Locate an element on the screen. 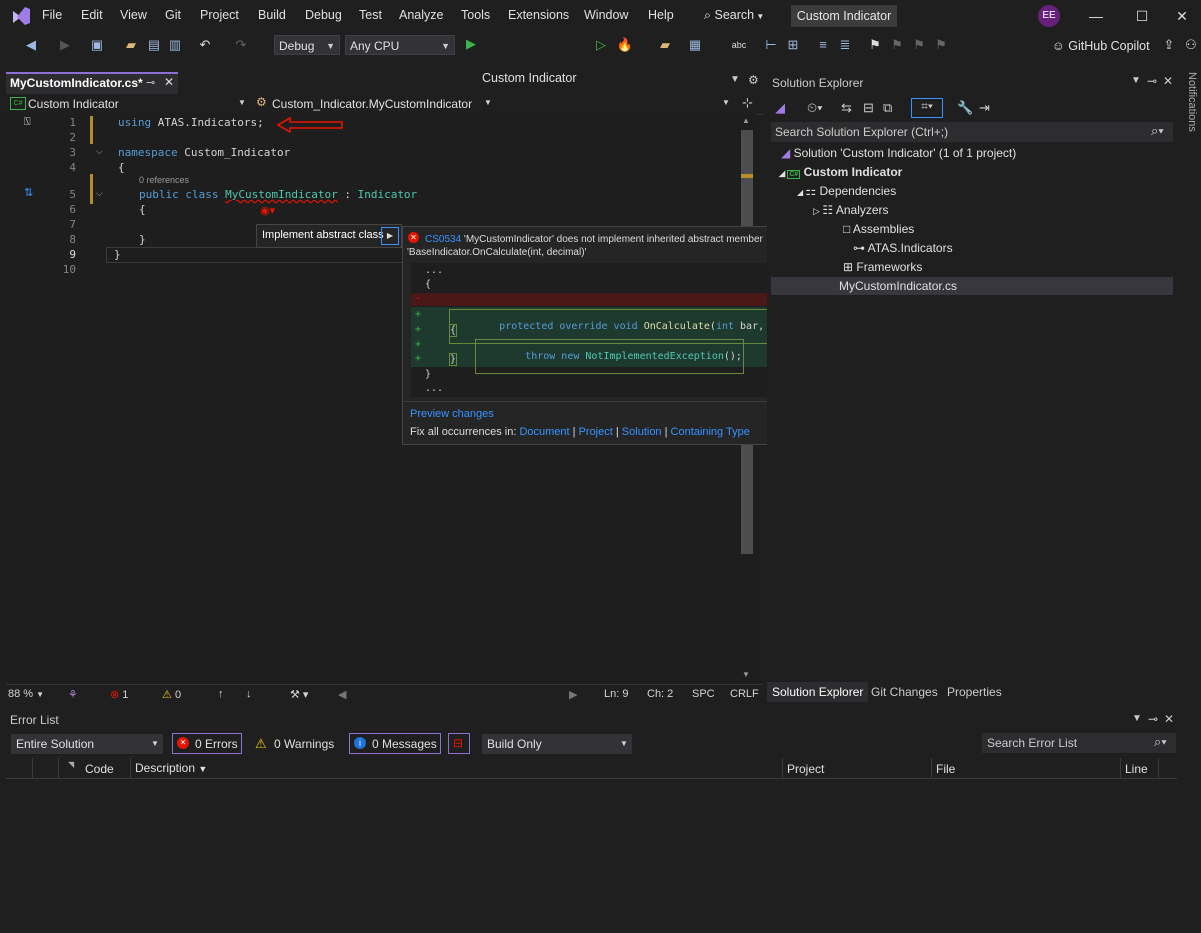 The height and width of the screenshot is (933, 1201). tree-file-node: MyCustomIndicator.cs is located at coordinates (898, 286).